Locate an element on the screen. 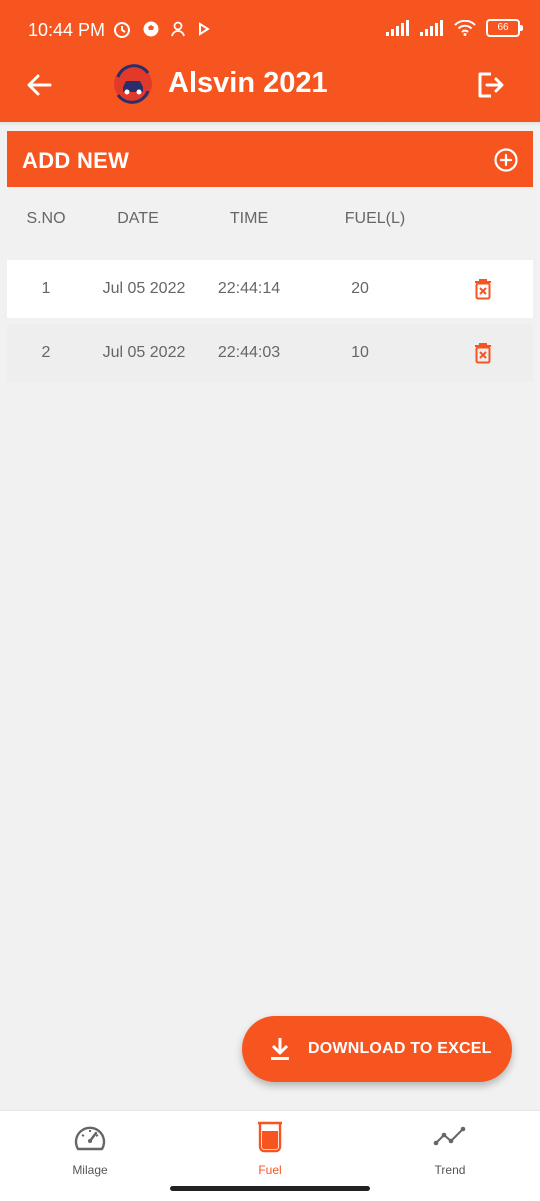  alarm-icon is located at coordinates (122, 30).